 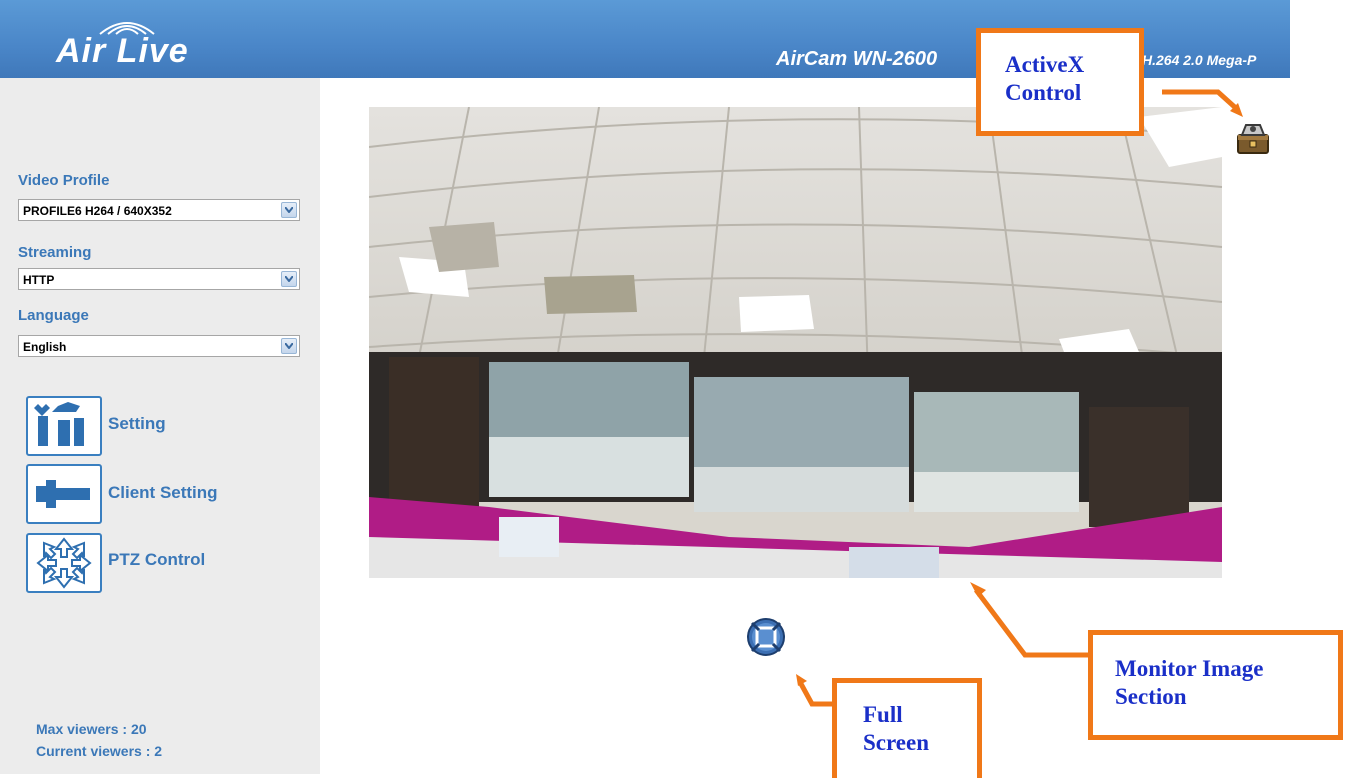 I want to click on full-screen-callout: Full Screen, so click(x=907, y=728).